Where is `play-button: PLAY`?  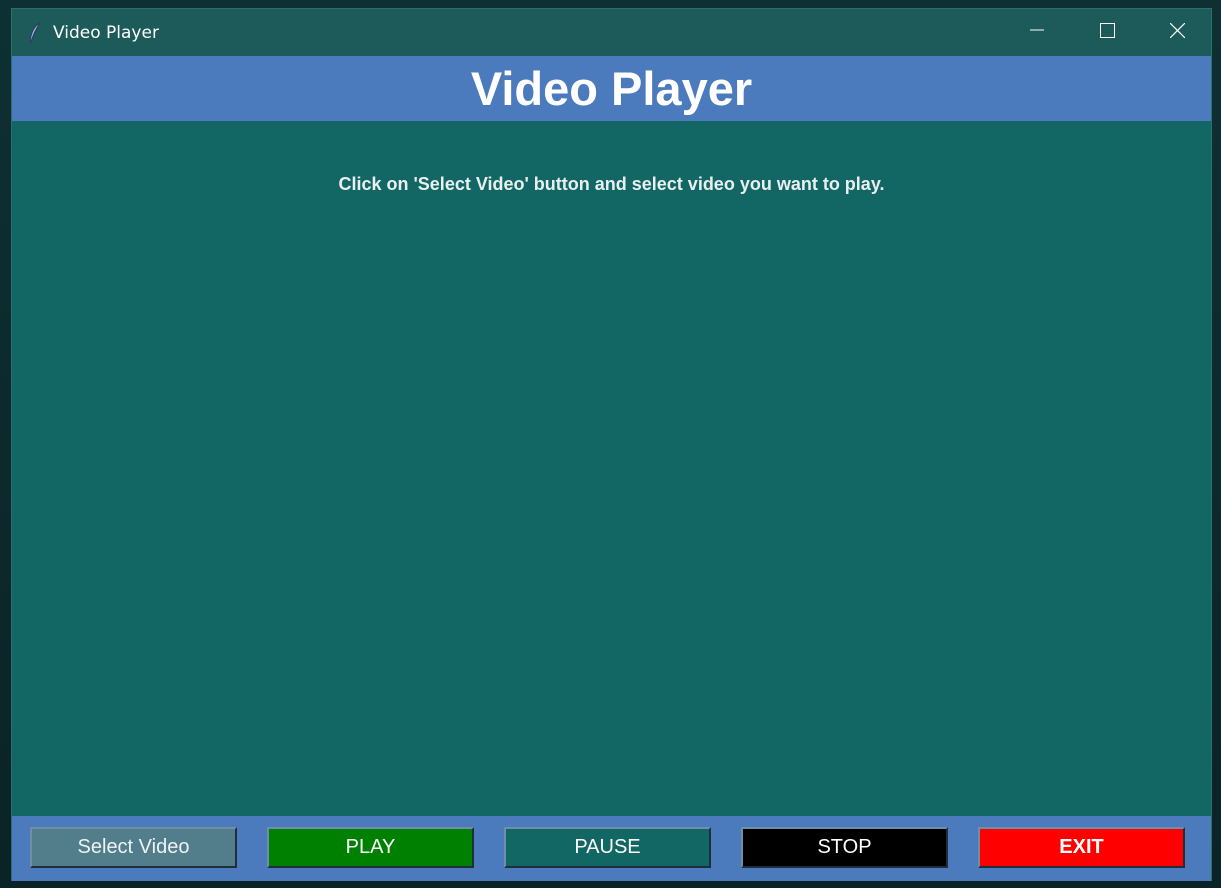 play-button: PLAY is located at coordinates (370, 847).